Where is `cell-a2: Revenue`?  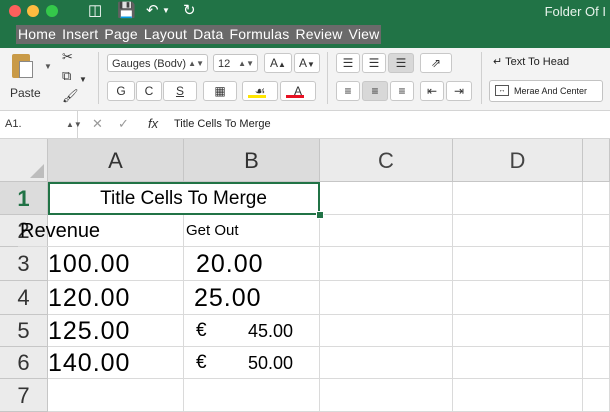 cell-a2: Revenue is located at coordinates (101, 231).